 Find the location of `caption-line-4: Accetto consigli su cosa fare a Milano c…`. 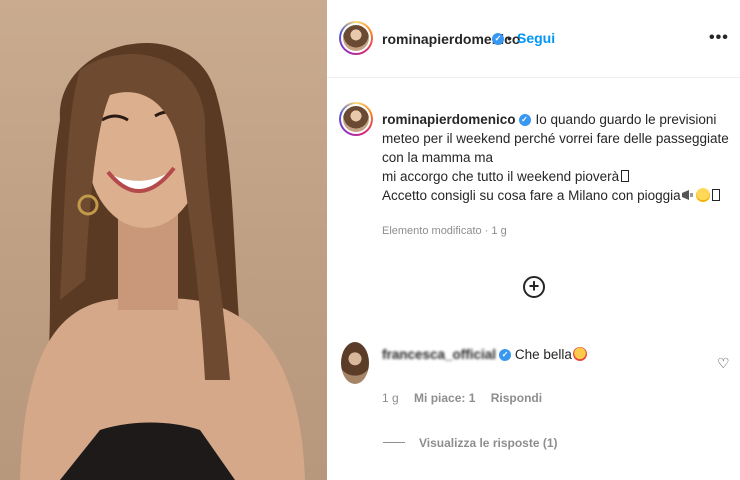

caption-line-4: Accetto consigli su cosa fare a Milano c… is located at coordinates (531, 195).